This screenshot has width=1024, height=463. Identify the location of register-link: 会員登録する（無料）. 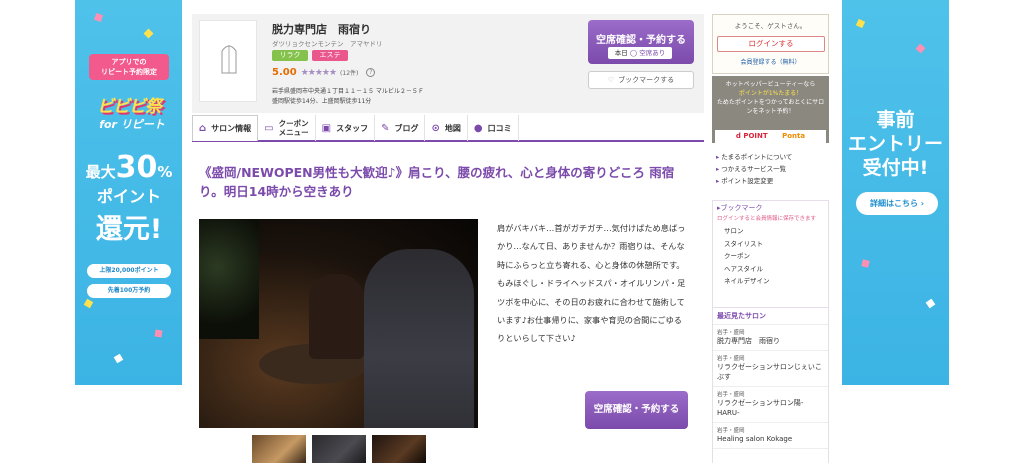
(770, 61).